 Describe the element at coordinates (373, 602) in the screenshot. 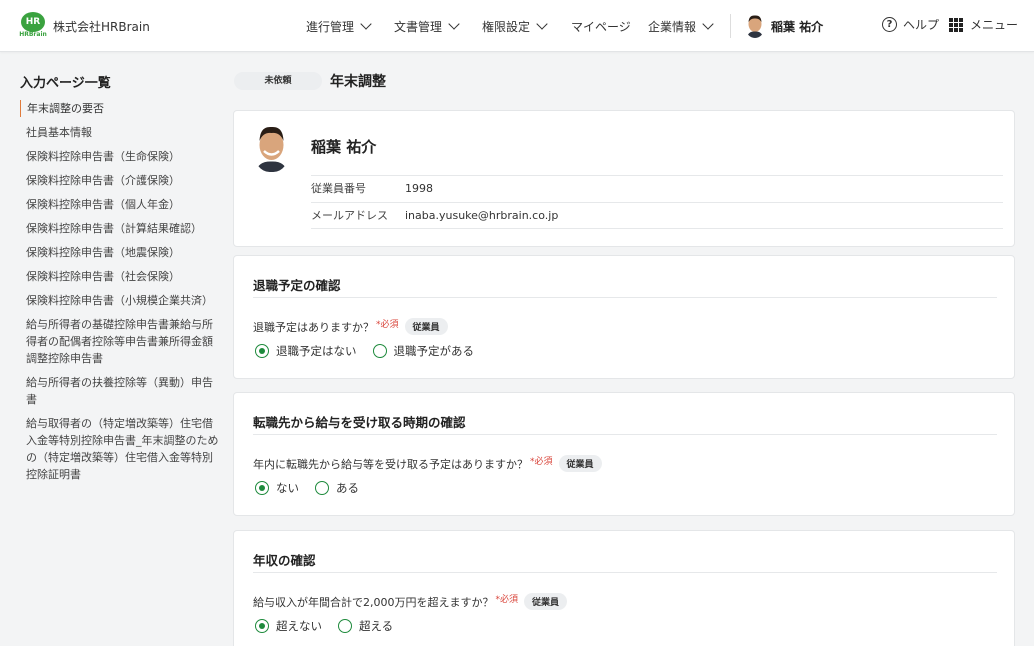

I see `question-text: 給与収入が年間合計で2,000万円を超えますか？` at that location.